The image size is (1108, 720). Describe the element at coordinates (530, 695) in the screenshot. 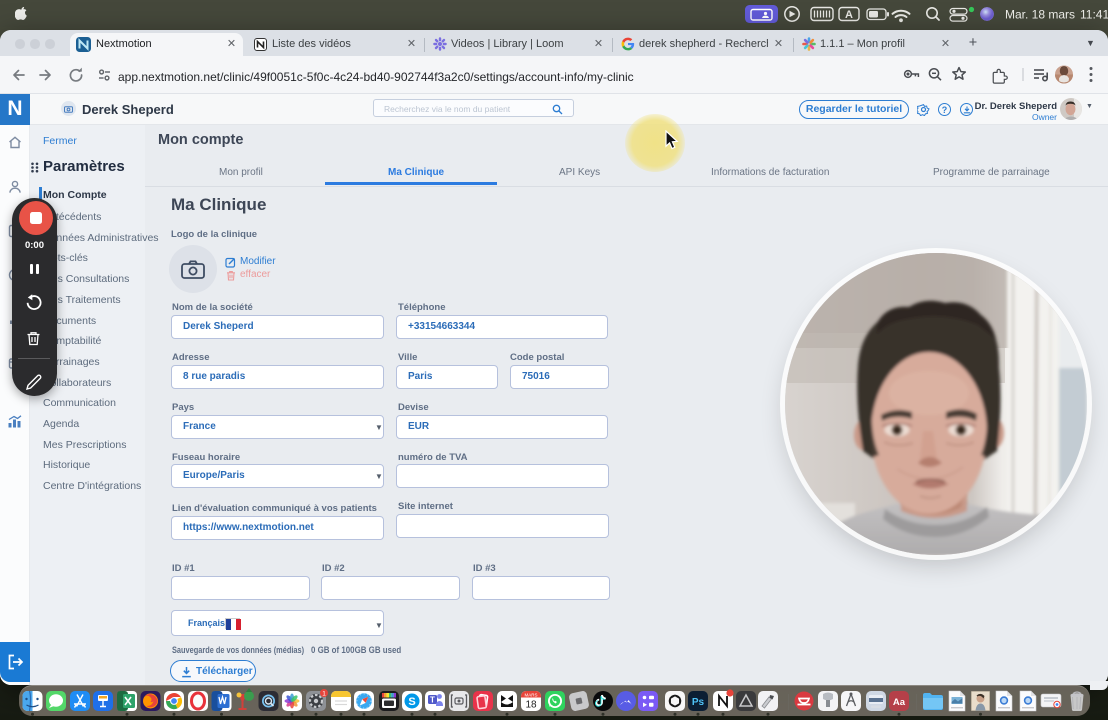

I see `svg-text: MARS` at that location.